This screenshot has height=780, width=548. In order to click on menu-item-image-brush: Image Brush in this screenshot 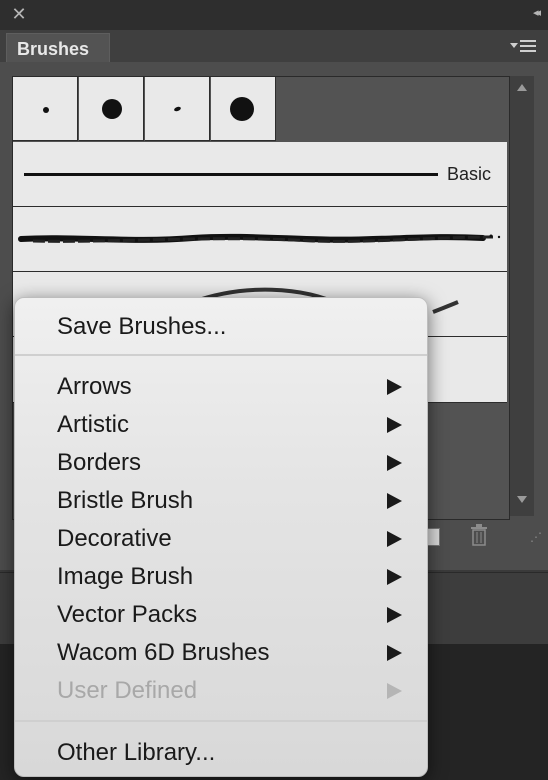, I will do `click(221, 577)`.